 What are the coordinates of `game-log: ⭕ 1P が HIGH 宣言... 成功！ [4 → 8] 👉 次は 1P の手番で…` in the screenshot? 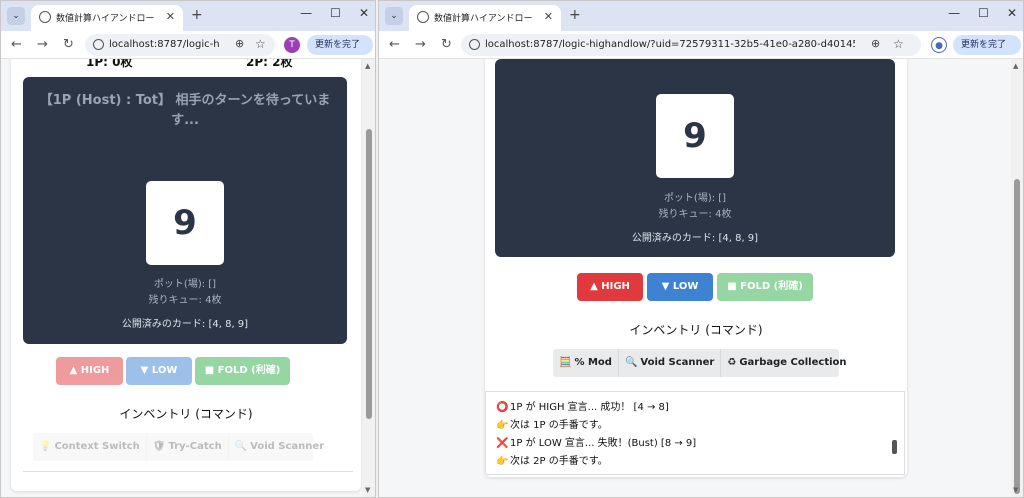 It's located at (695, 433).